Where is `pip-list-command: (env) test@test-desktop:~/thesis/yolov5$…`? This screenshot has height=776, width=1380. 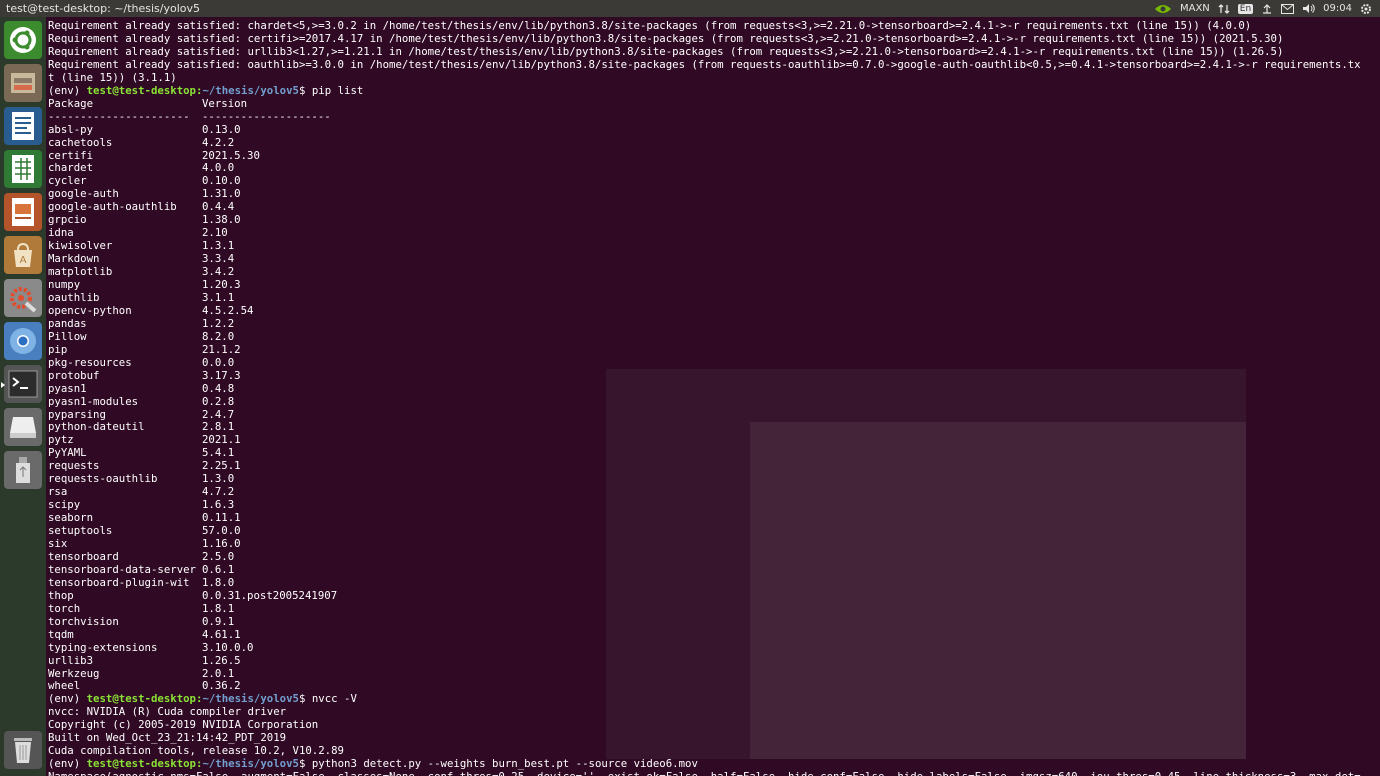 pip-list-command: (env) test@test-desktop:~/thesis/yolov5$… is located at coordinates (205, 90).